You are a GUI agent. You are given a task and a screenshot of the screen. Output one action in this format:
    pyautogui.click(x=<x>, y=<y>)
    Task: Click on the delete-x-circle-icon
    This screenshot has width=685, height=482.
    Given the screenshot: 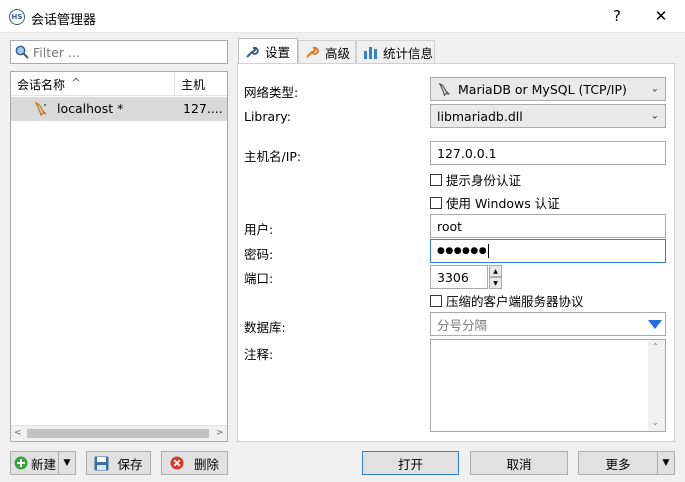 What is the action you would take?
    pyautogui.click(x=177, y=463)
    